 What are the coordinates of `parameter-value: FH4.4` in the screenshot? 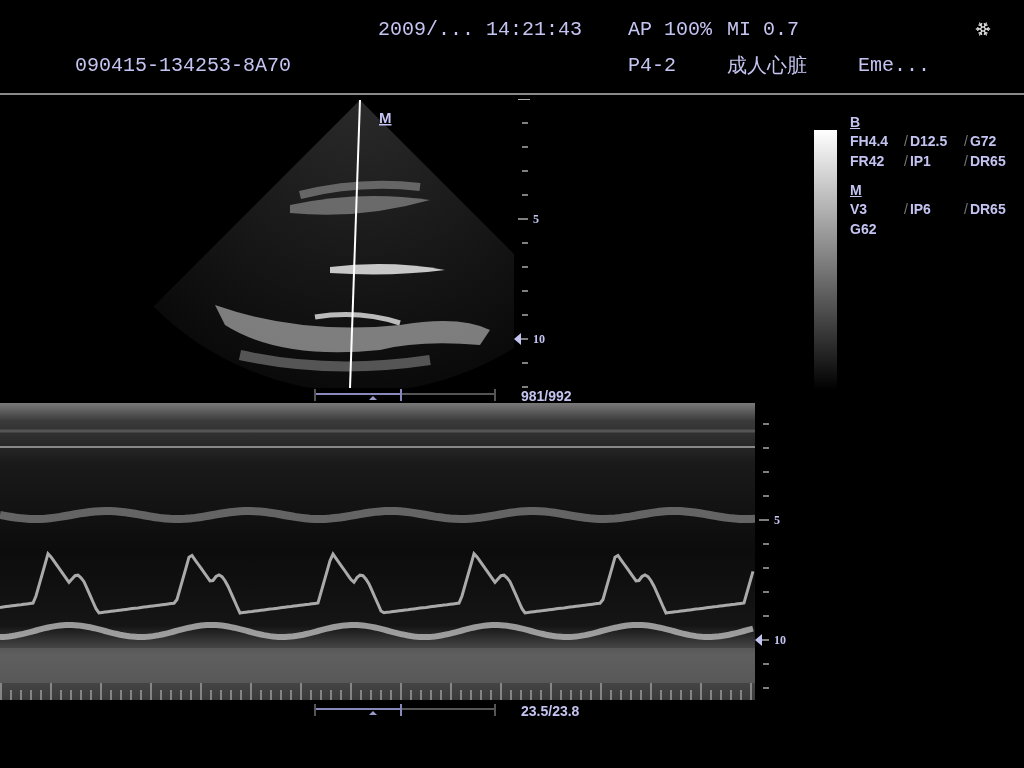 It's located at (869, 141).